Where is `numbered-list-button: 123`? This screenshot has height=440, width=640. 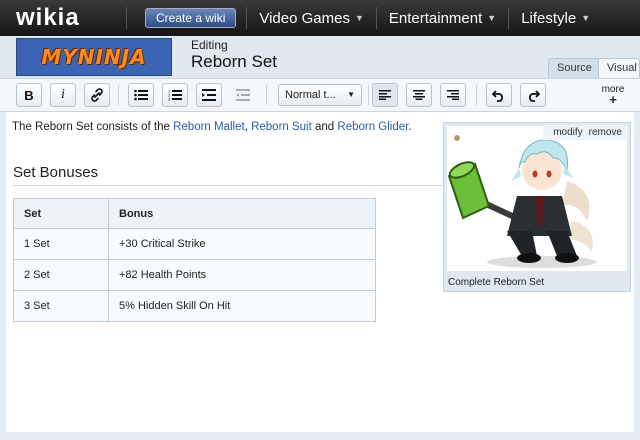
numbered-list-button: 123 is located at coordinates (175, 95).